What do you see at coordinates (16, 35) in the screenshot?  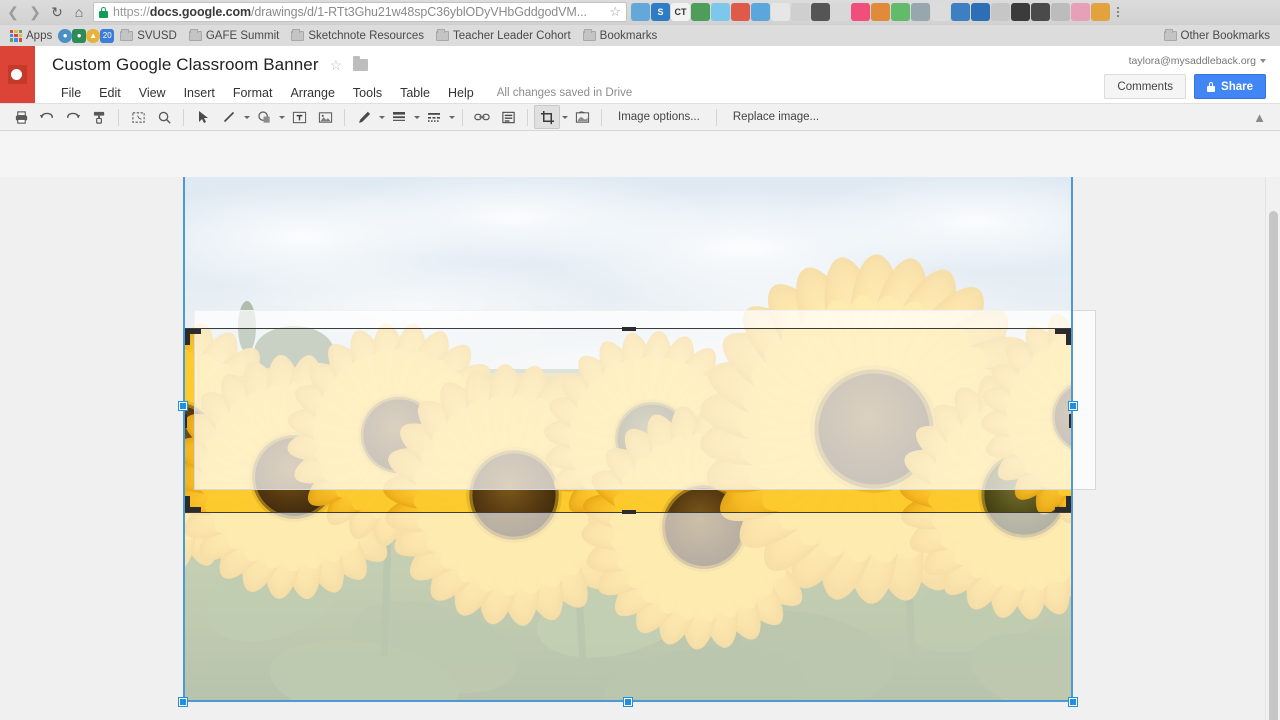 I see `apps-grid-icon` at bounding box center [16, 35].